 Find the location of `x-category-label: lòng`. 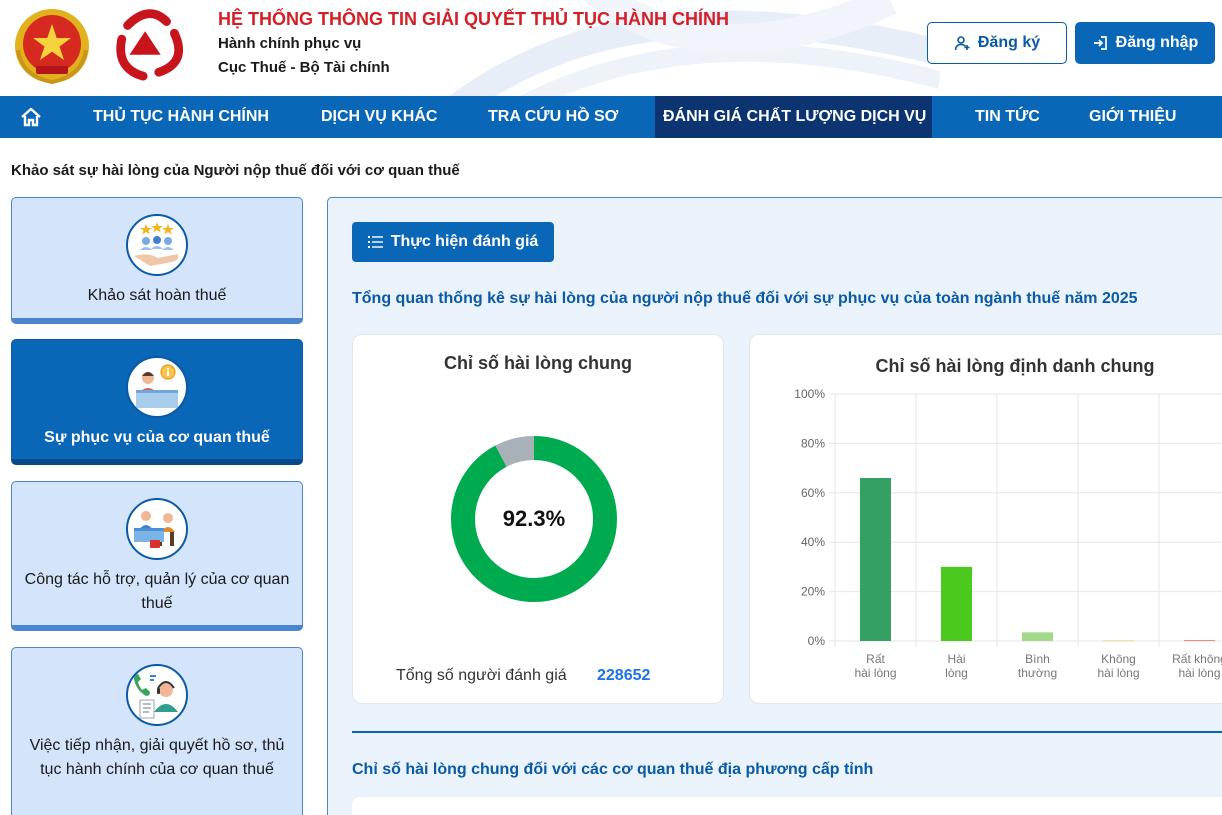

x-category-label: lòng is located at coordinates (956, 673).